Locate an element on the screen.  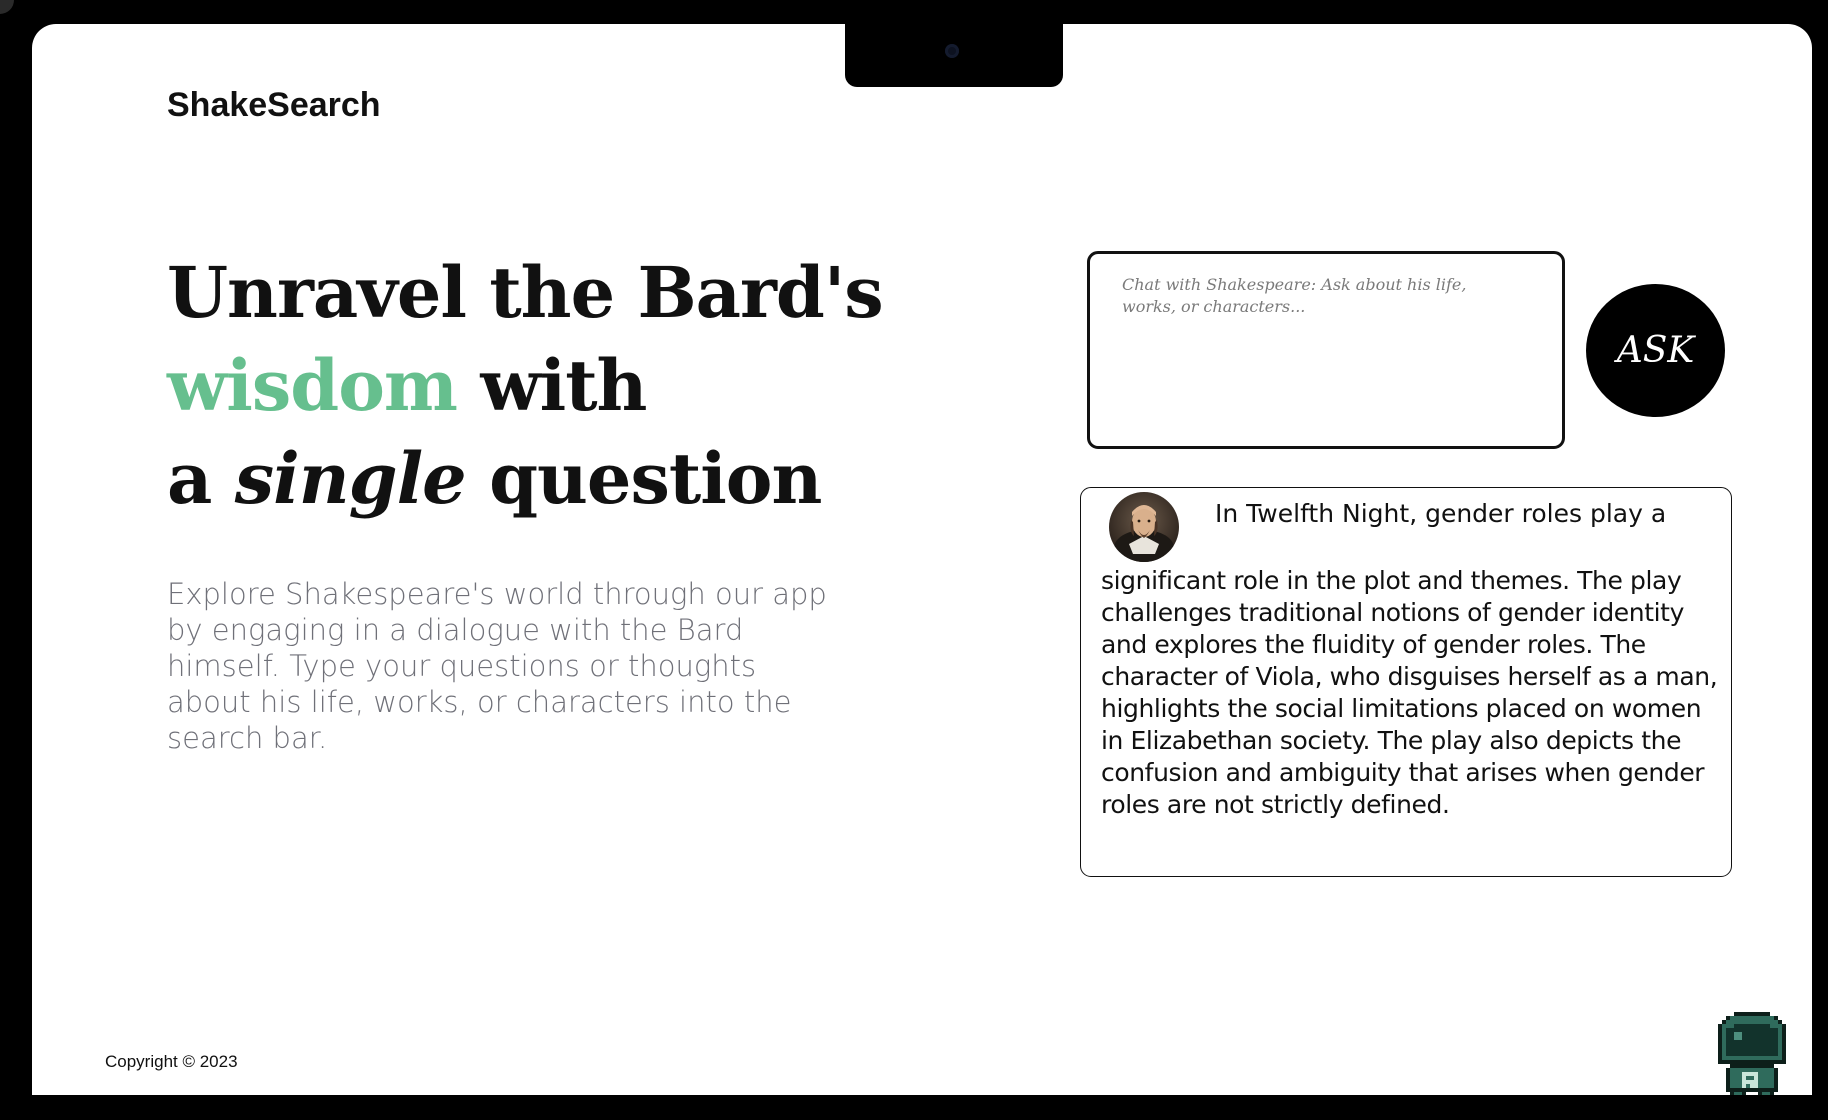
headline-accent-word: wisdom is located at coordinates (312, 385).